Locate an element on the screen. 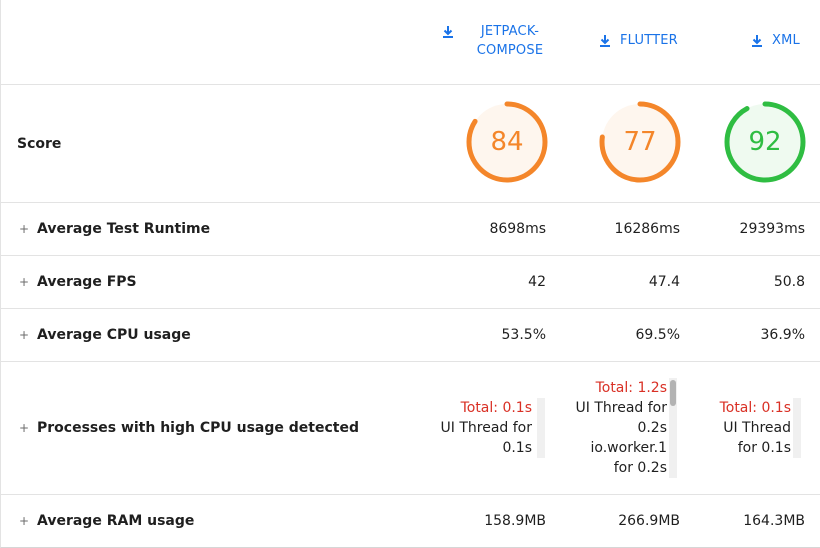 This screenshot has width=820, height=548. cell-xml: 29393ms is located at coordinates (772, 229).